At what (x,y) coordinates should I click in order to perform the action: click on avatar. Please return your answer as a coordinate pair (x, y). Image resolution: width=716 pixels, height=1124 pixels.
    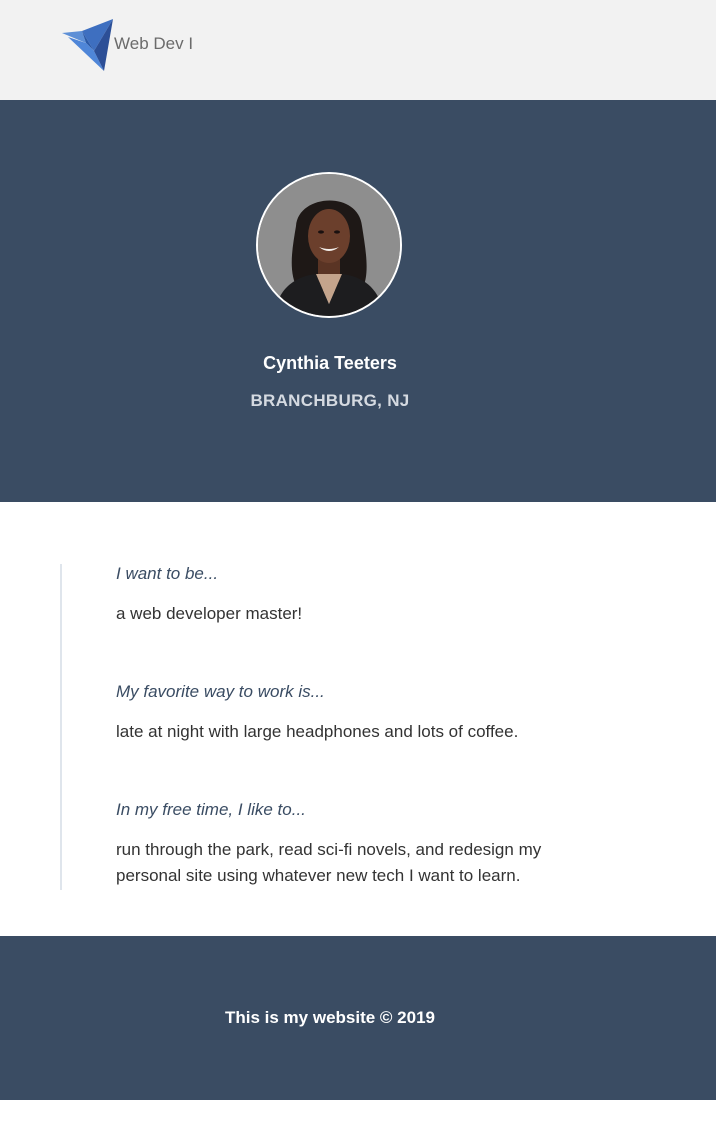
    Looking at the image, I should click on (329, 245).